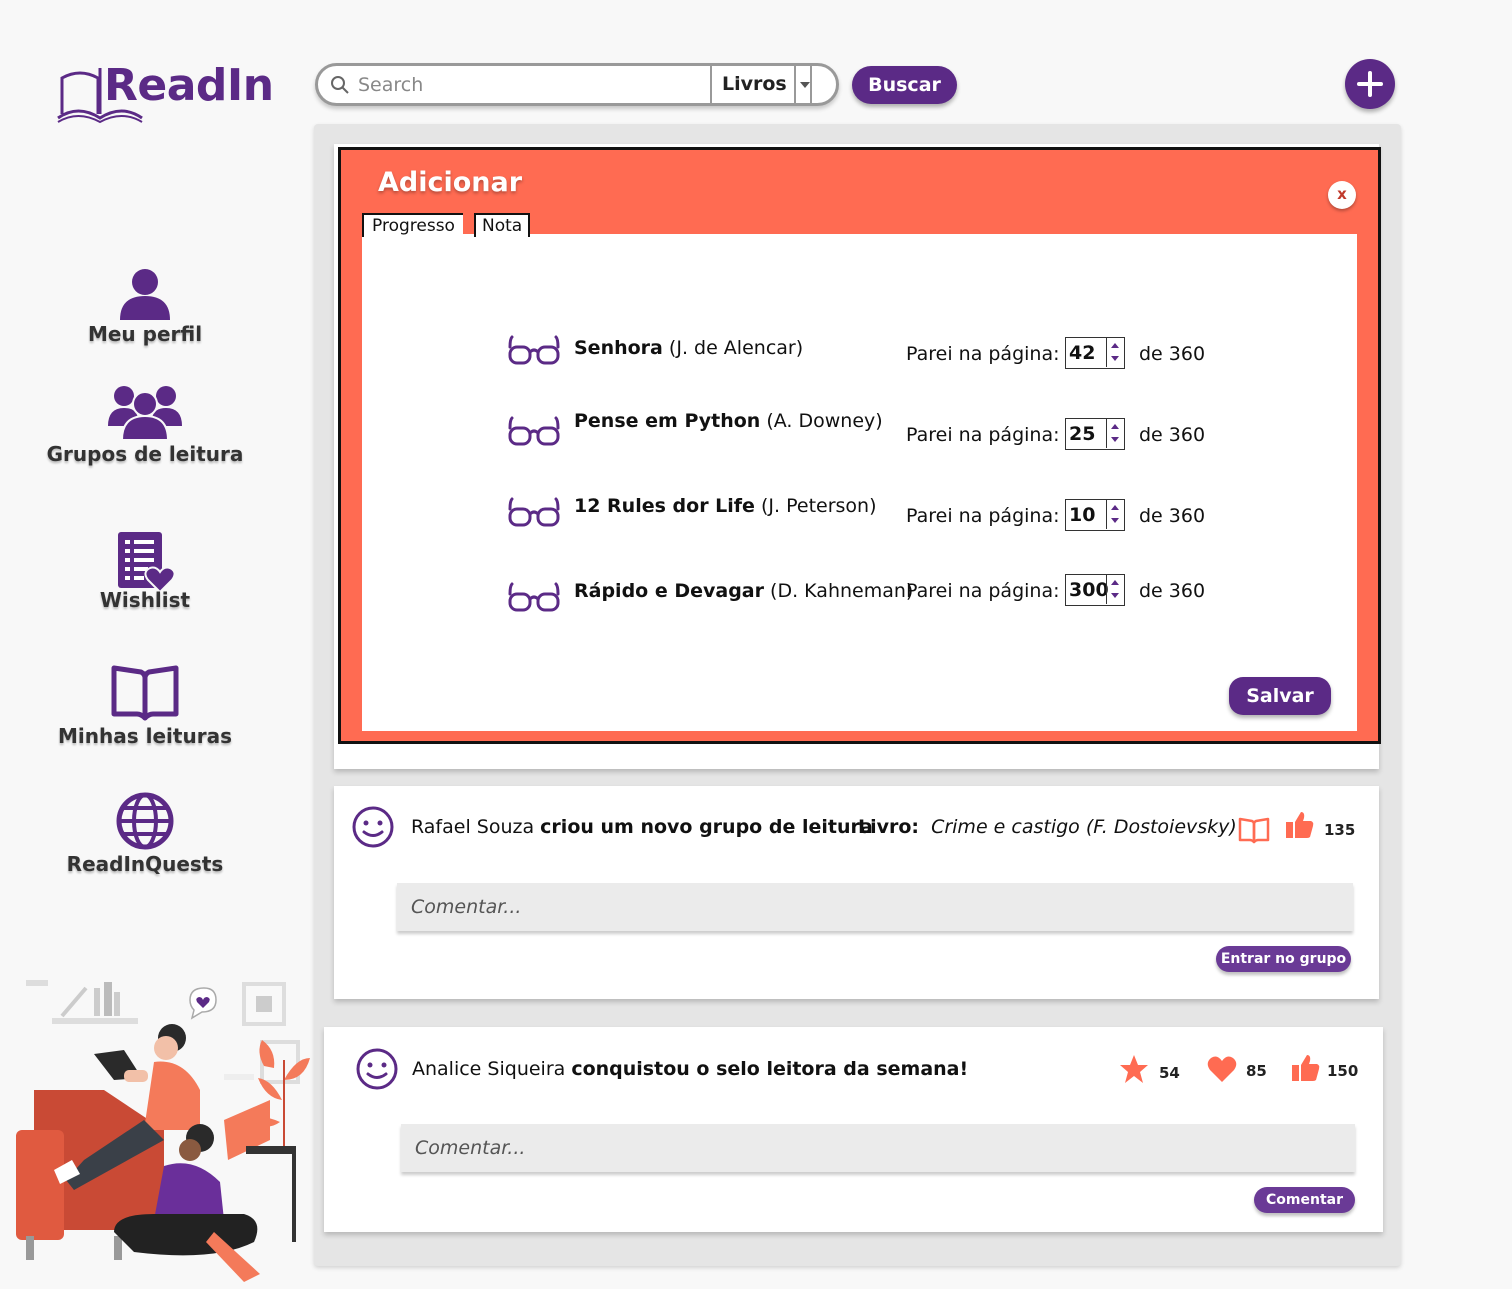 Image resolution: width=1512 pixels, height=1289 pixels. I want to click on search-bar: Livros, so click(577, 84).